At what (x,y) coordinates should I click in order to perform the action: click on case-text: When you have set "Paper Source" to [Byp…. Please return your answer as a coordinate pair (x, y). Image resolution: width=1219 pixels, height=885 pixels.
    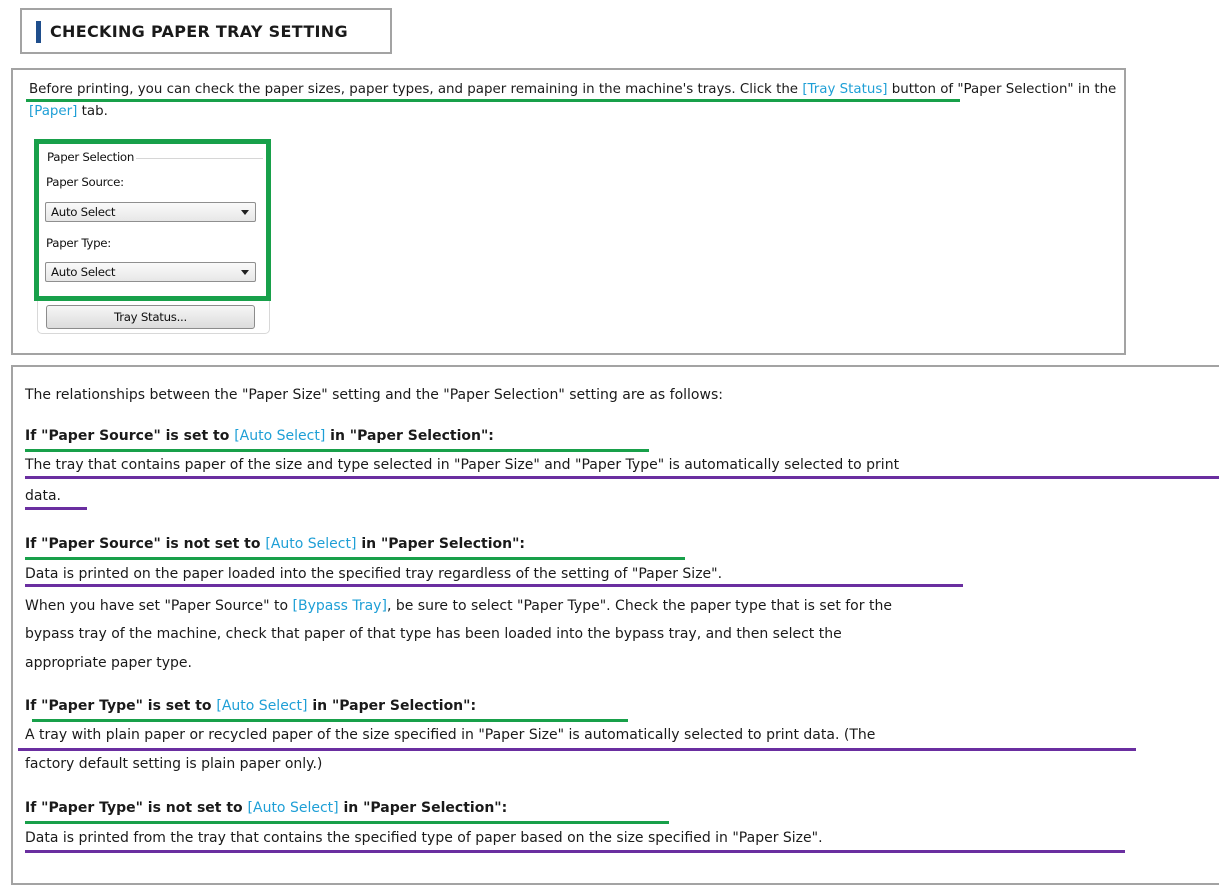
    Looking at the image, I should click on (458, 606).